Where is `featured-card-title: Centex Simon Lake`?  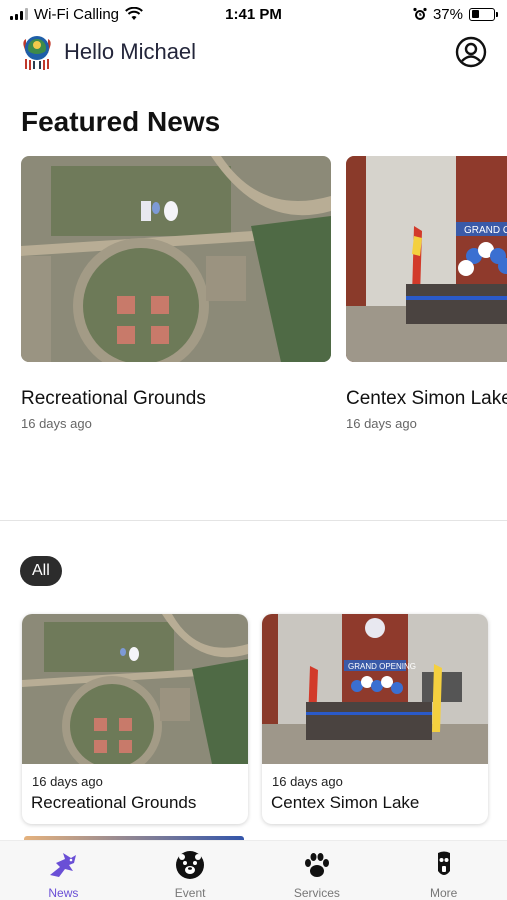
featured-card-title: Centex Simon Lake is located at coordinates (426, 398).